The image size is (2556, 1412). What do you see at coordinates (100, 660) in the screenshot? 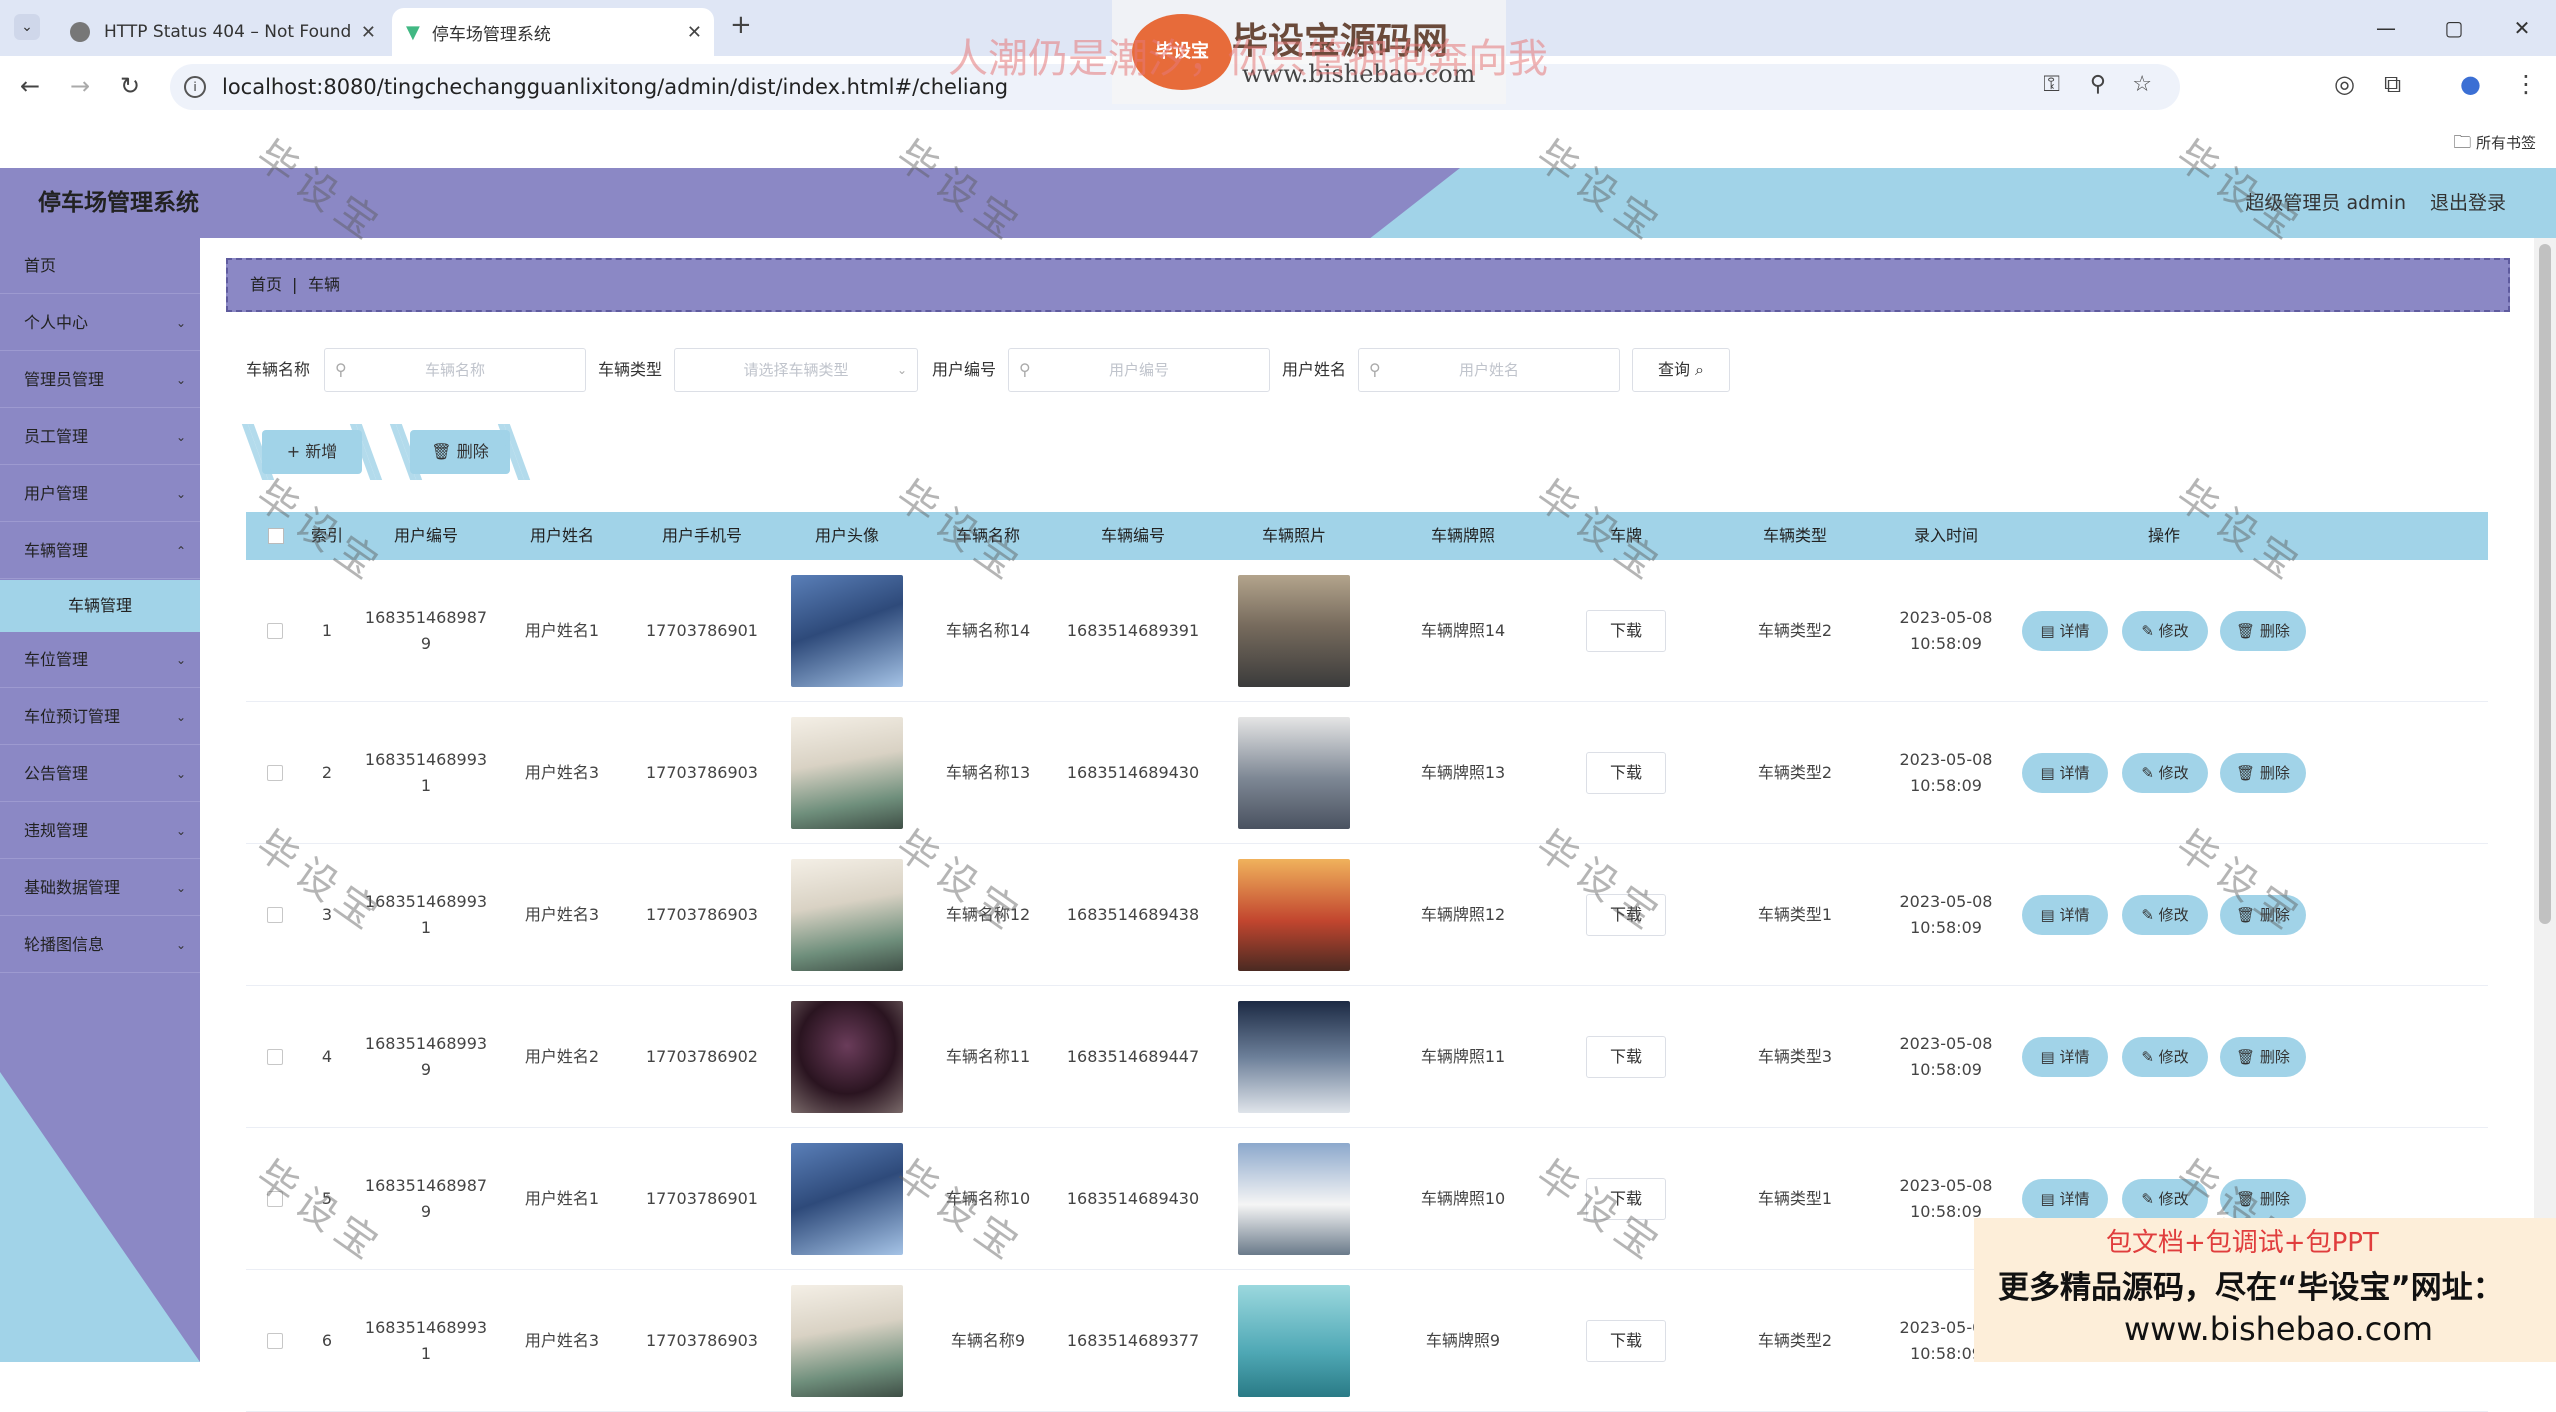
I see `sidebar-item-spaces: 车位管理 ⌄` at bounding box center [100, 660].